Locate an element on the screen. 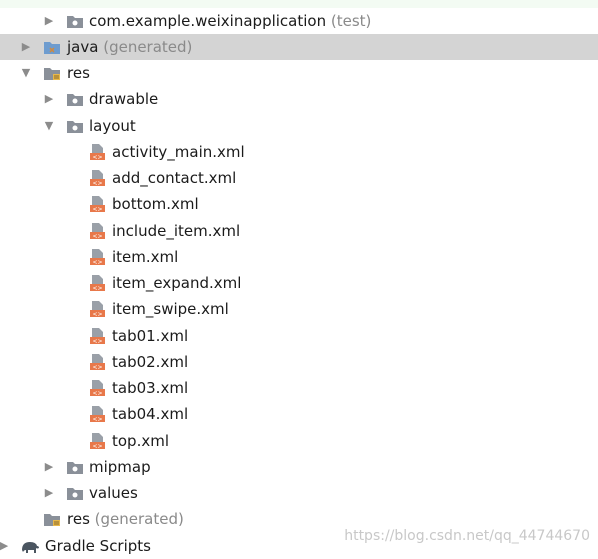  tree-row-xml-file: <> tab04.xml is located at coordinates (299, 414).